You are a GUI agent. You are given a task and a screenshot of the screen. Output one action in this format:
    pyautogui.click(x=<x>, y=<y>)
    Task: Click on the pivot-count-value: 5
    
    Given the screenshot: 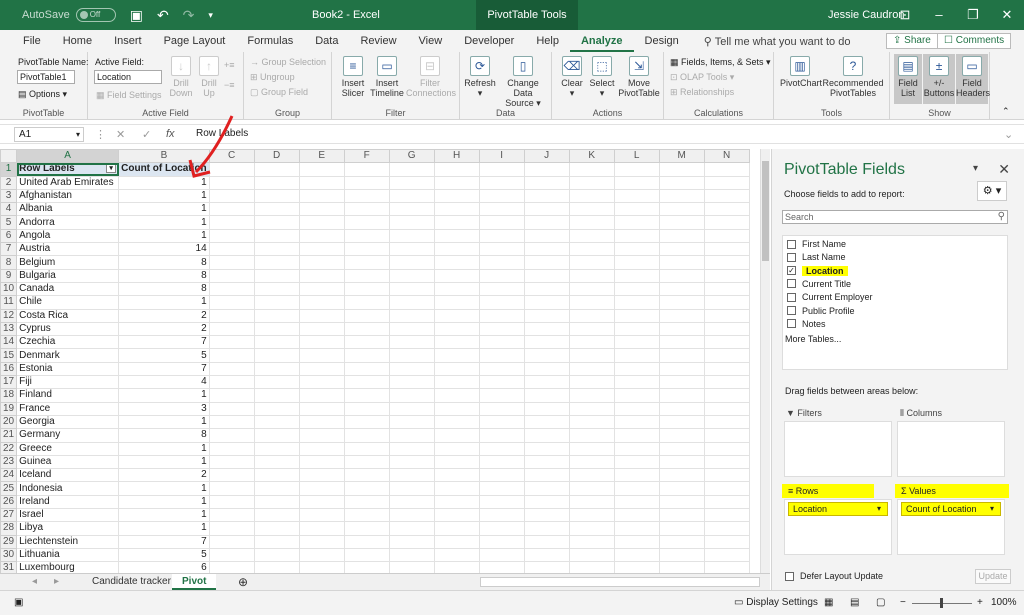 What is the action you would take?
    pyautogui.click(x=164, y=555)
    